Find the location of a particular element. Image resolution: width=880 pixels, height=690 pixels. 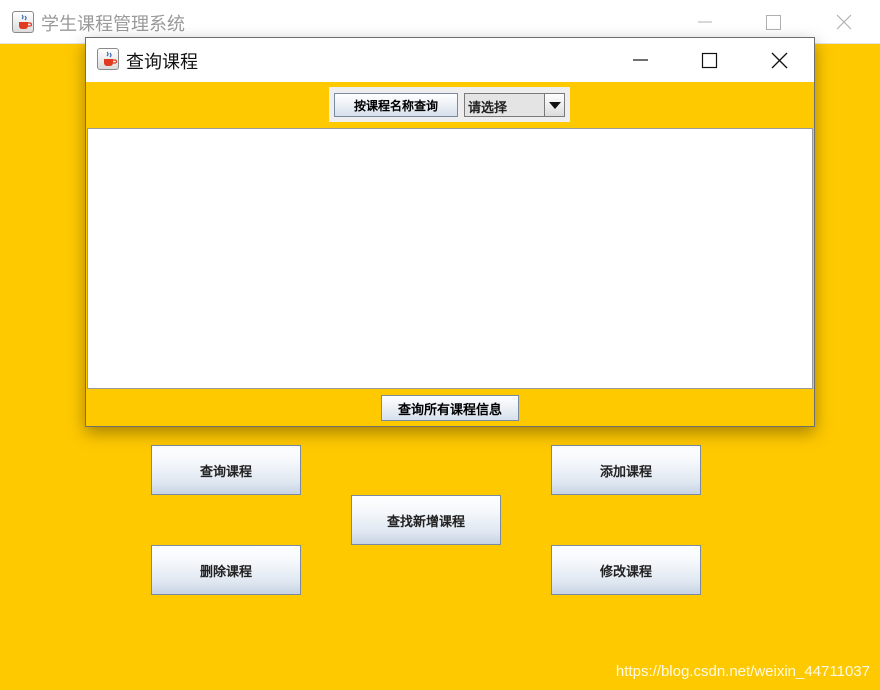

watermark-text: https://blog.csdn.net/weixin_44711037 is located at coordinates (742, 671).